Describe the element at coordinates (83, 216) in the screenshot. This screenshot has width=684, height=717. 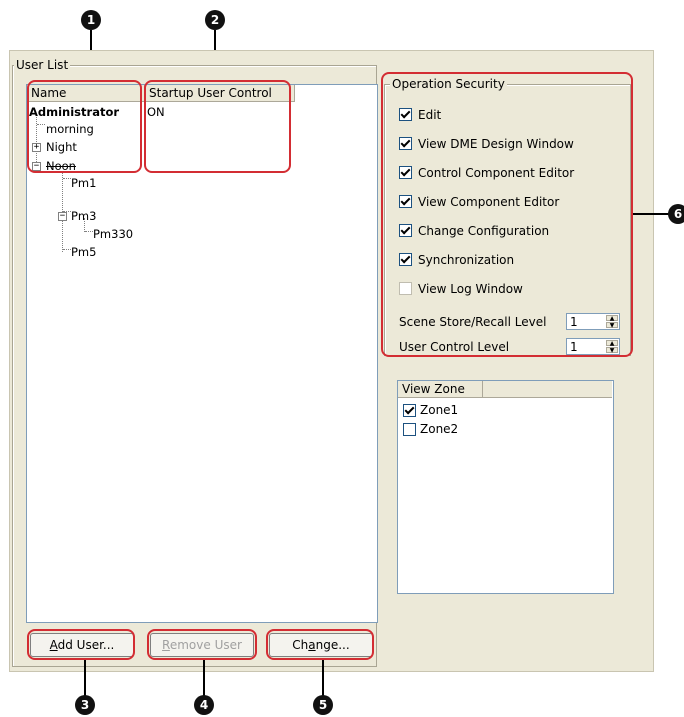
I see `user-row-pm3: Pm3` at that location.